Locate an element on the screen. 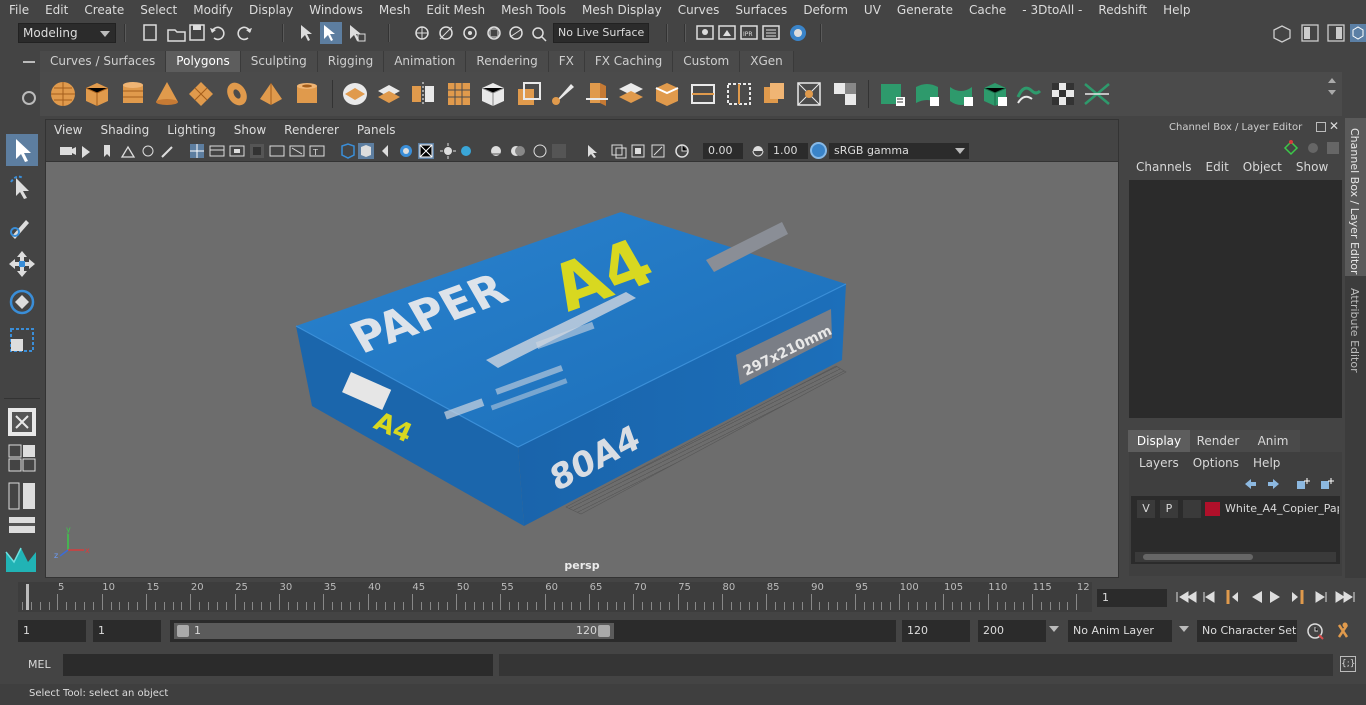 The height and width of the screenshot is (705, 1366). exposure-field: 0.00 is located at coordinates (723, 151).